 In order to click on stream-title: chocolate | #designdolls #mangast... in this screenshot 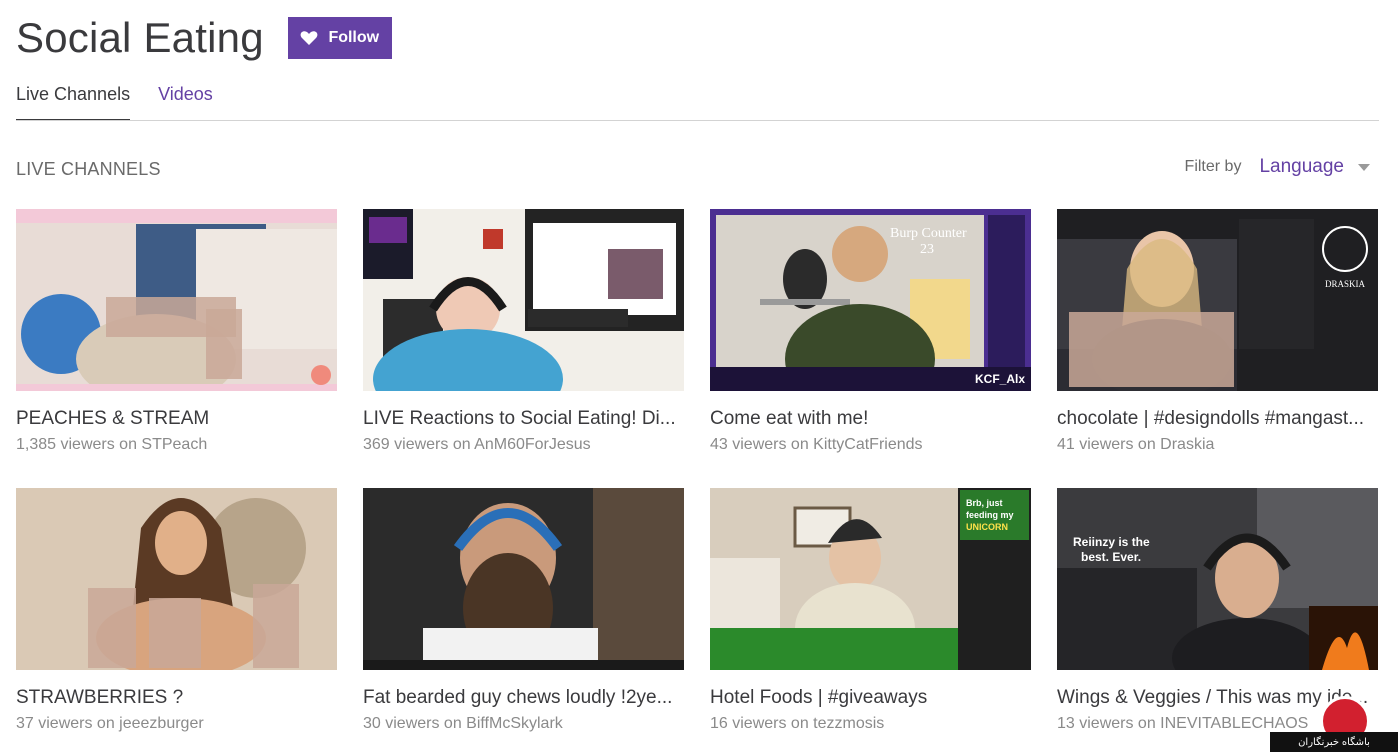, I will do `click(1217, 419)`.